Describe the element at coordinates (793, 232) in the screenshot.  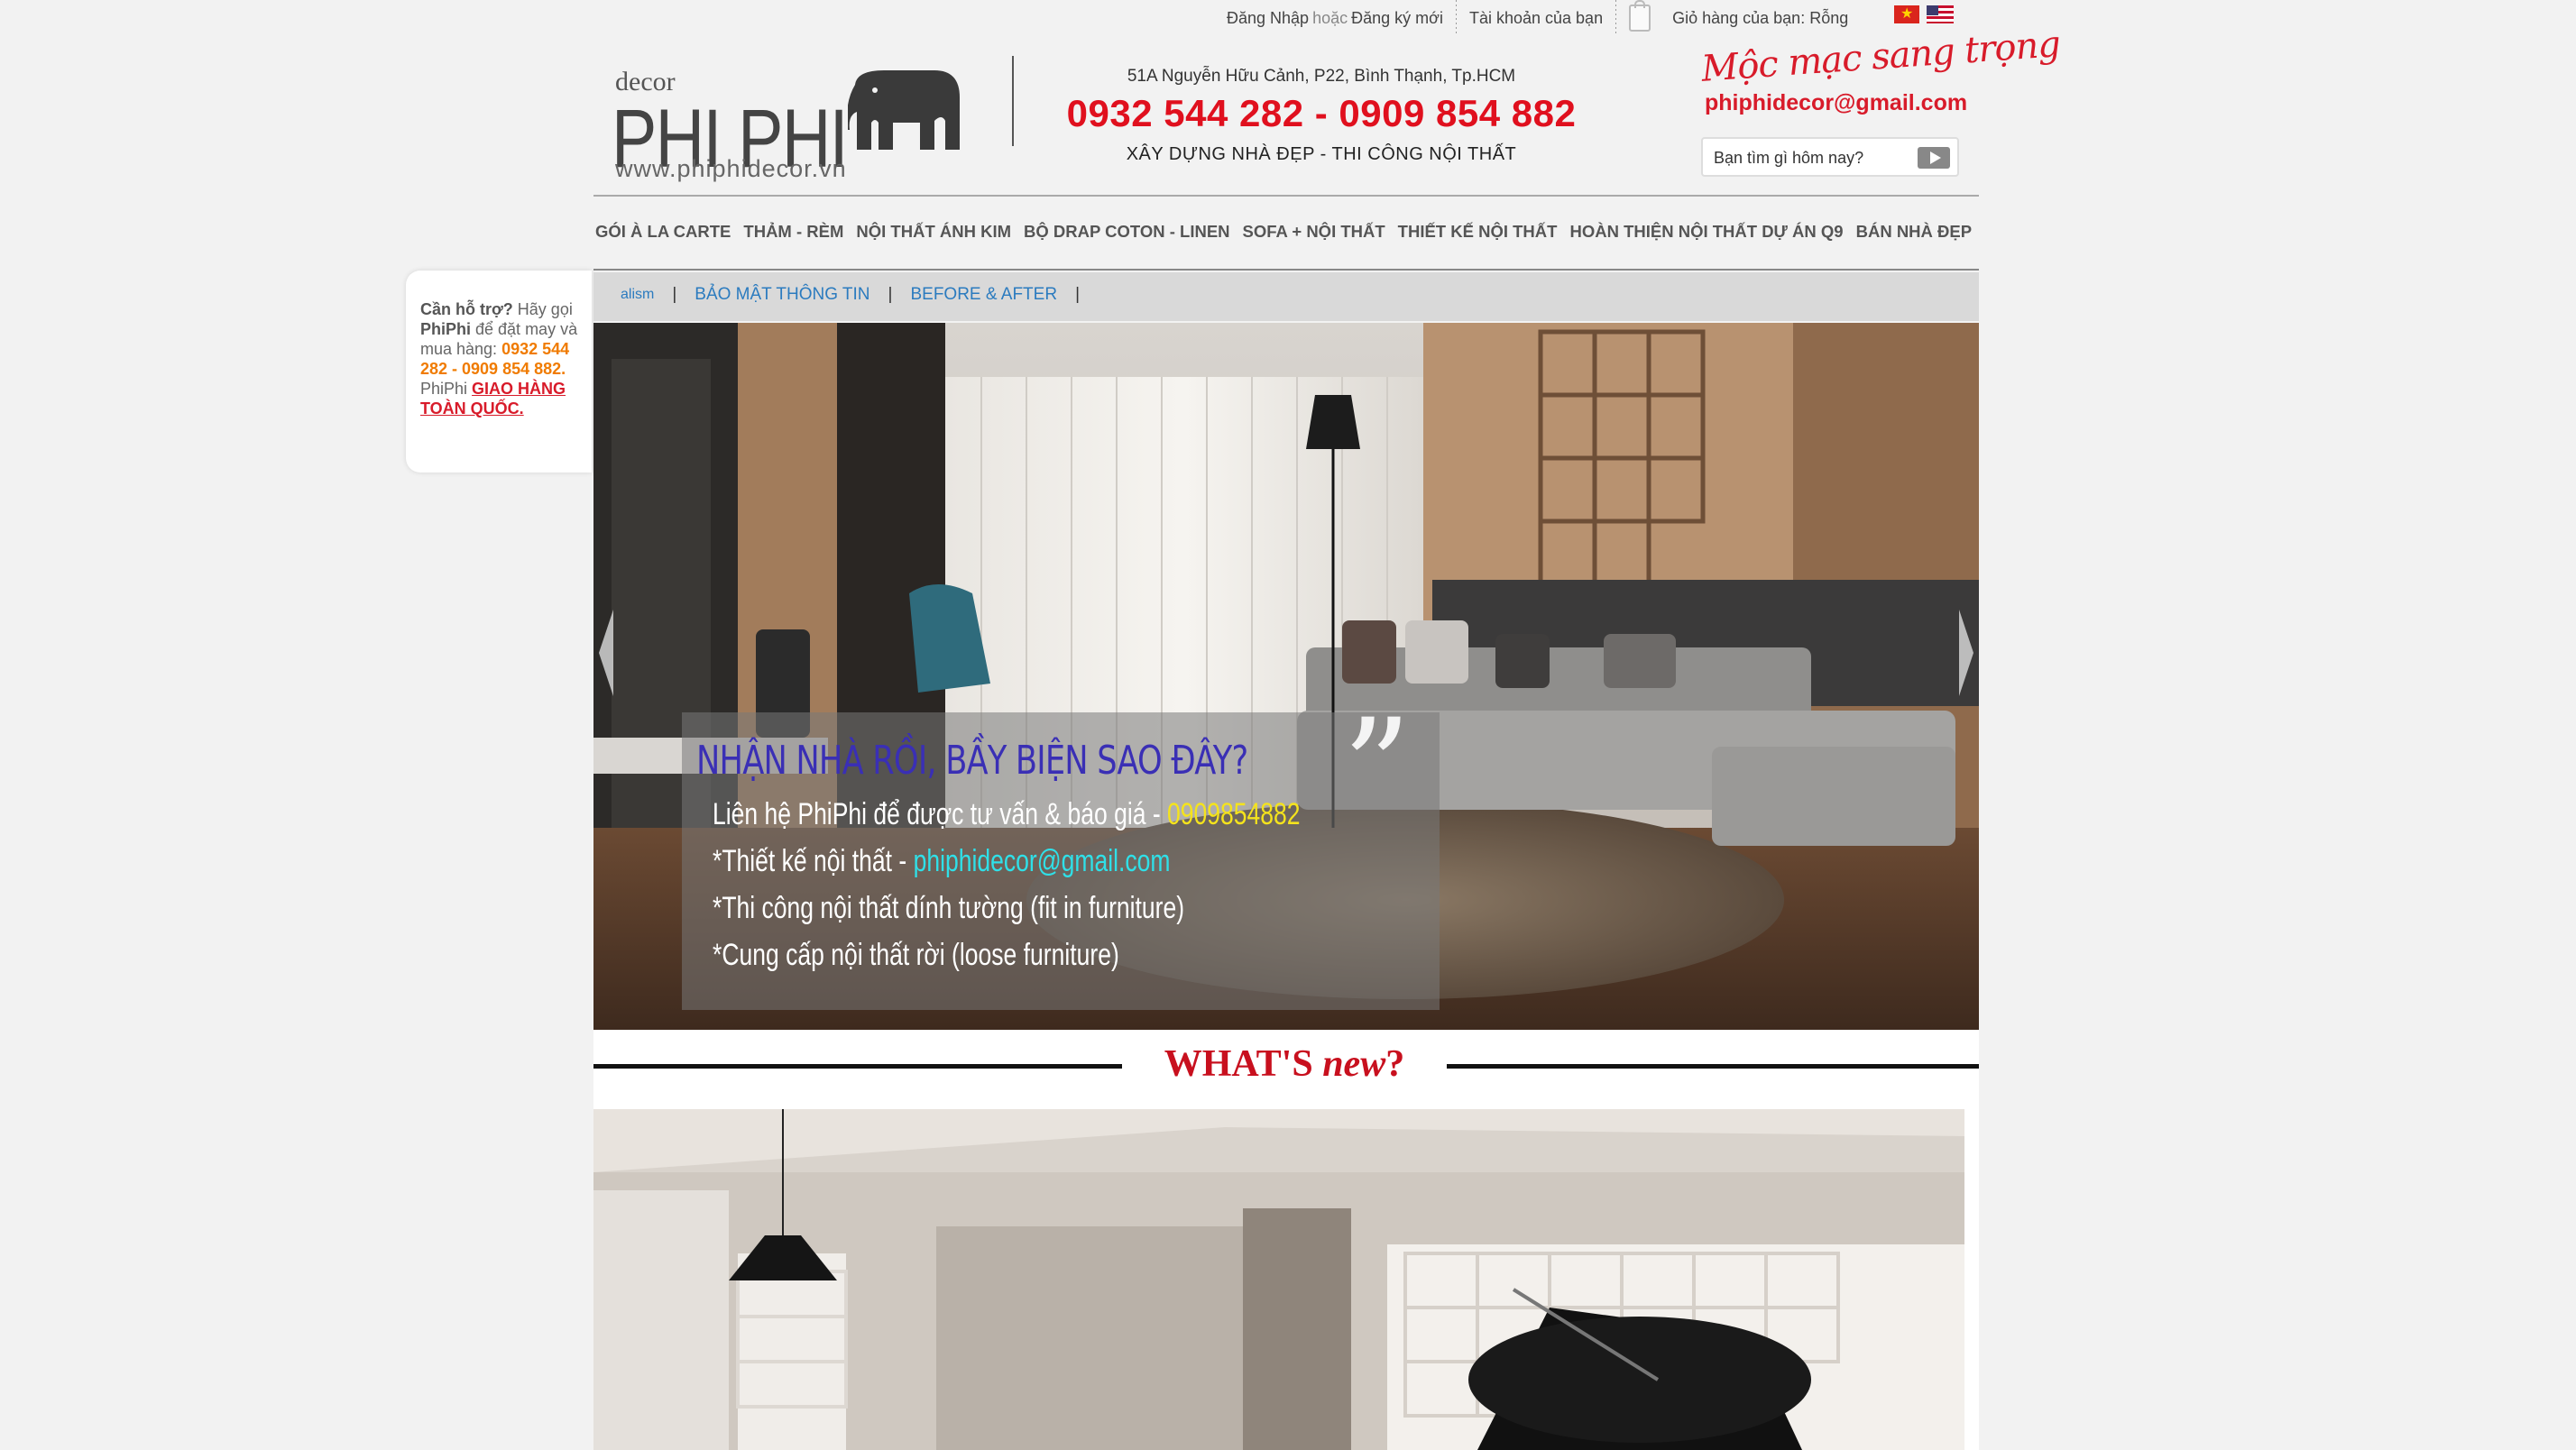
I see `nav-item-tham-rem: THẢM - RÈM` at that location.